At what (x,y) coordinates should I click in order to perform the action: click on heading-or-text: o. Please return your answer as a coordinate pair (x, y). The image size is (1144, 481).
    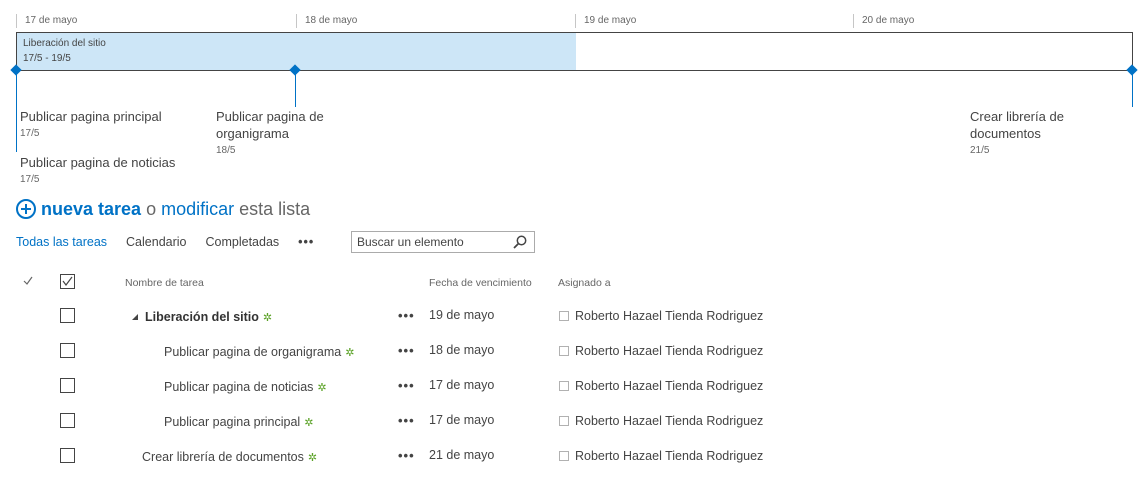
    Looking at the image, I should click on (151, 208).